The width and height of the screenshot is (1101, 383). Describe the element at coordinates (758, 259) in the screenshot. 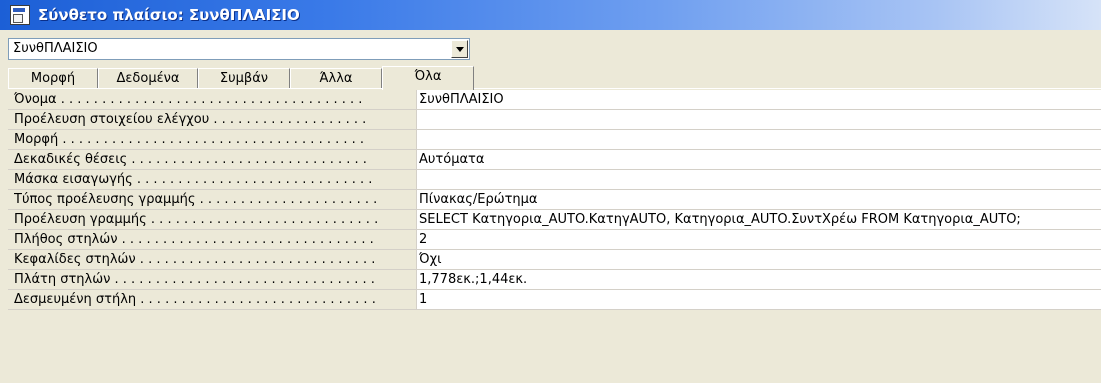

I see `property-value: Όχι` at that location.